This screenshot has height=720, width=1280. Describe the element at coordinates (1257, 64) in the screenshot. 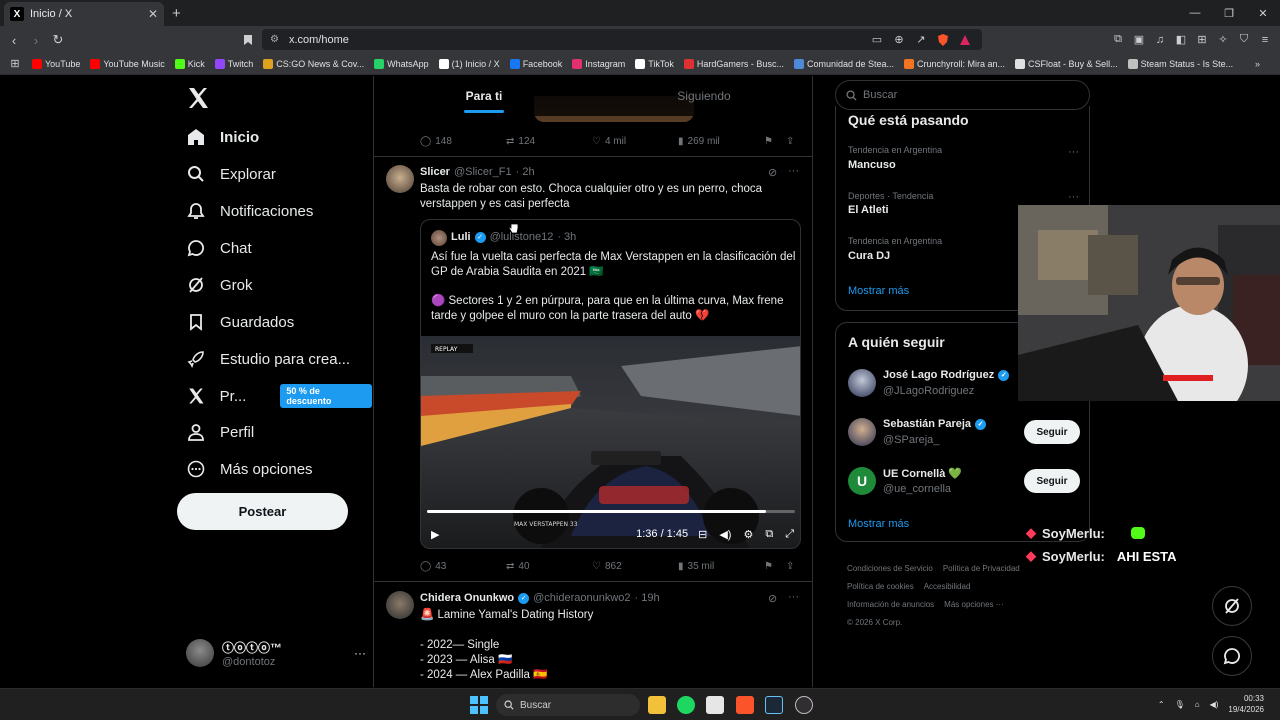

I see `bookmarks-overflow-icon: »` at that location.